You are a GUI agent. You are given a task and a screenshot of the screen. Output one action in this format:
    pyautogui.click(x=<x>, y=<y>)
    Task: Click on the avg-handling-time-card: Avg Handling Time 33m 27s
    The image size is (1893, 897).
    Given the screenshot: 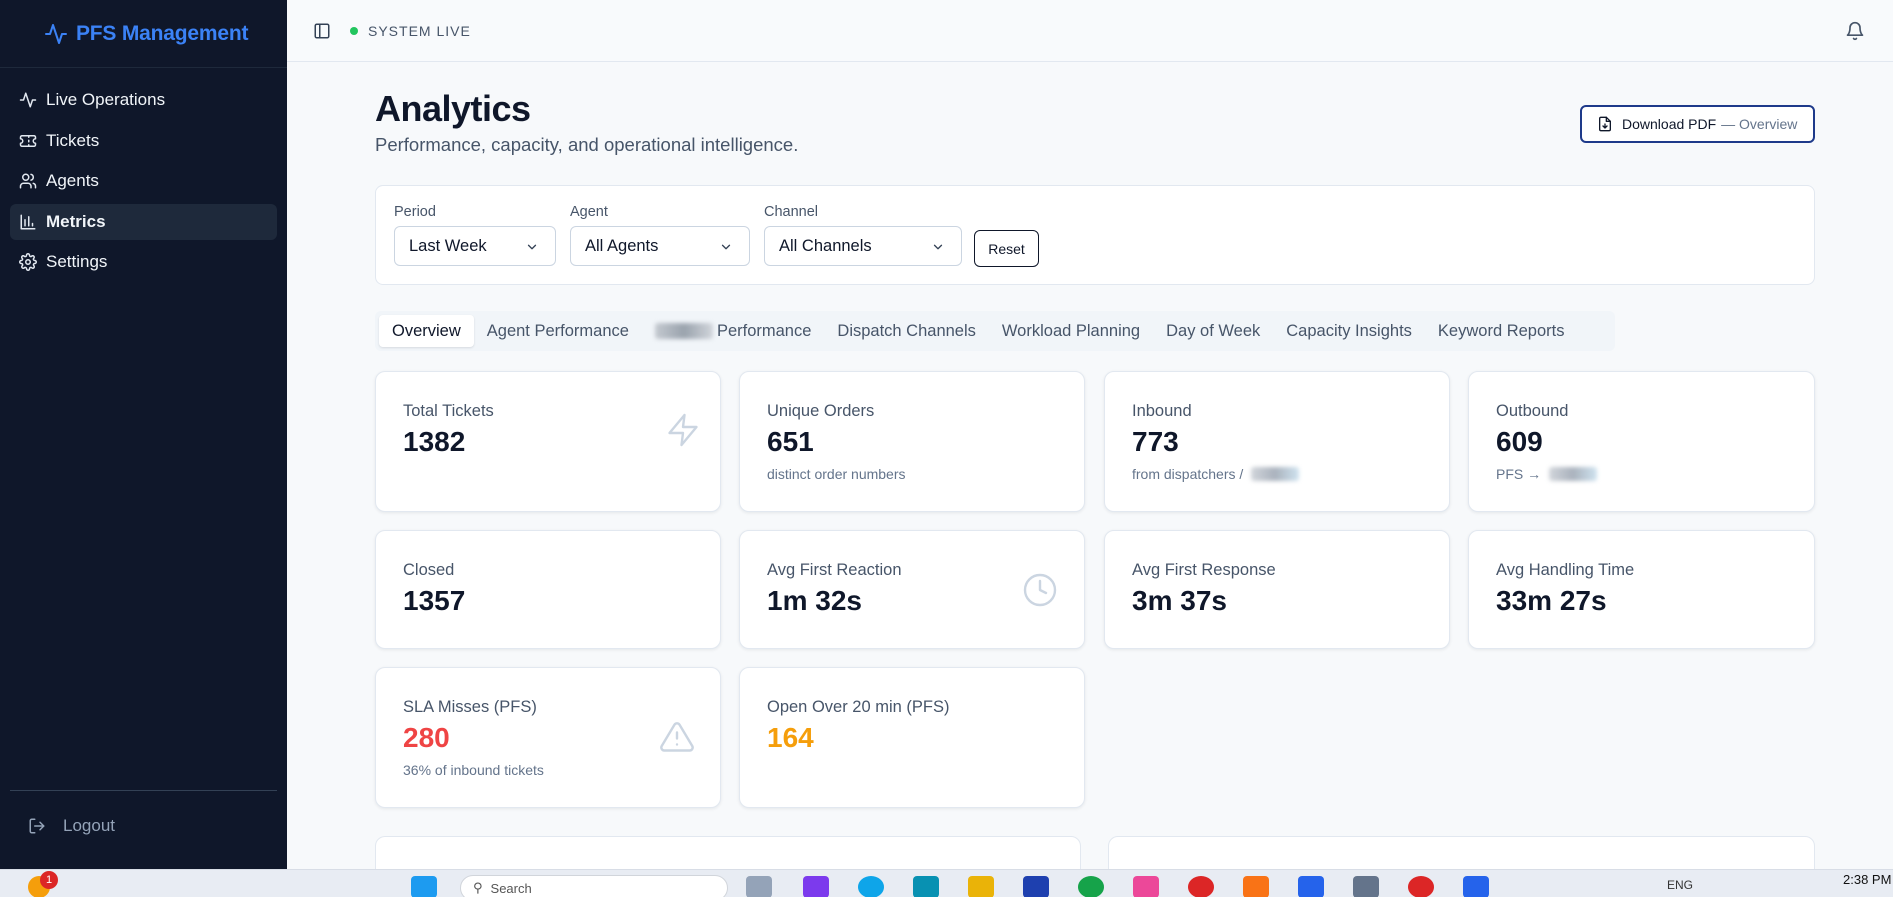 What is the action you would take?
    pyautogui.click(x=1641, y=589)
    